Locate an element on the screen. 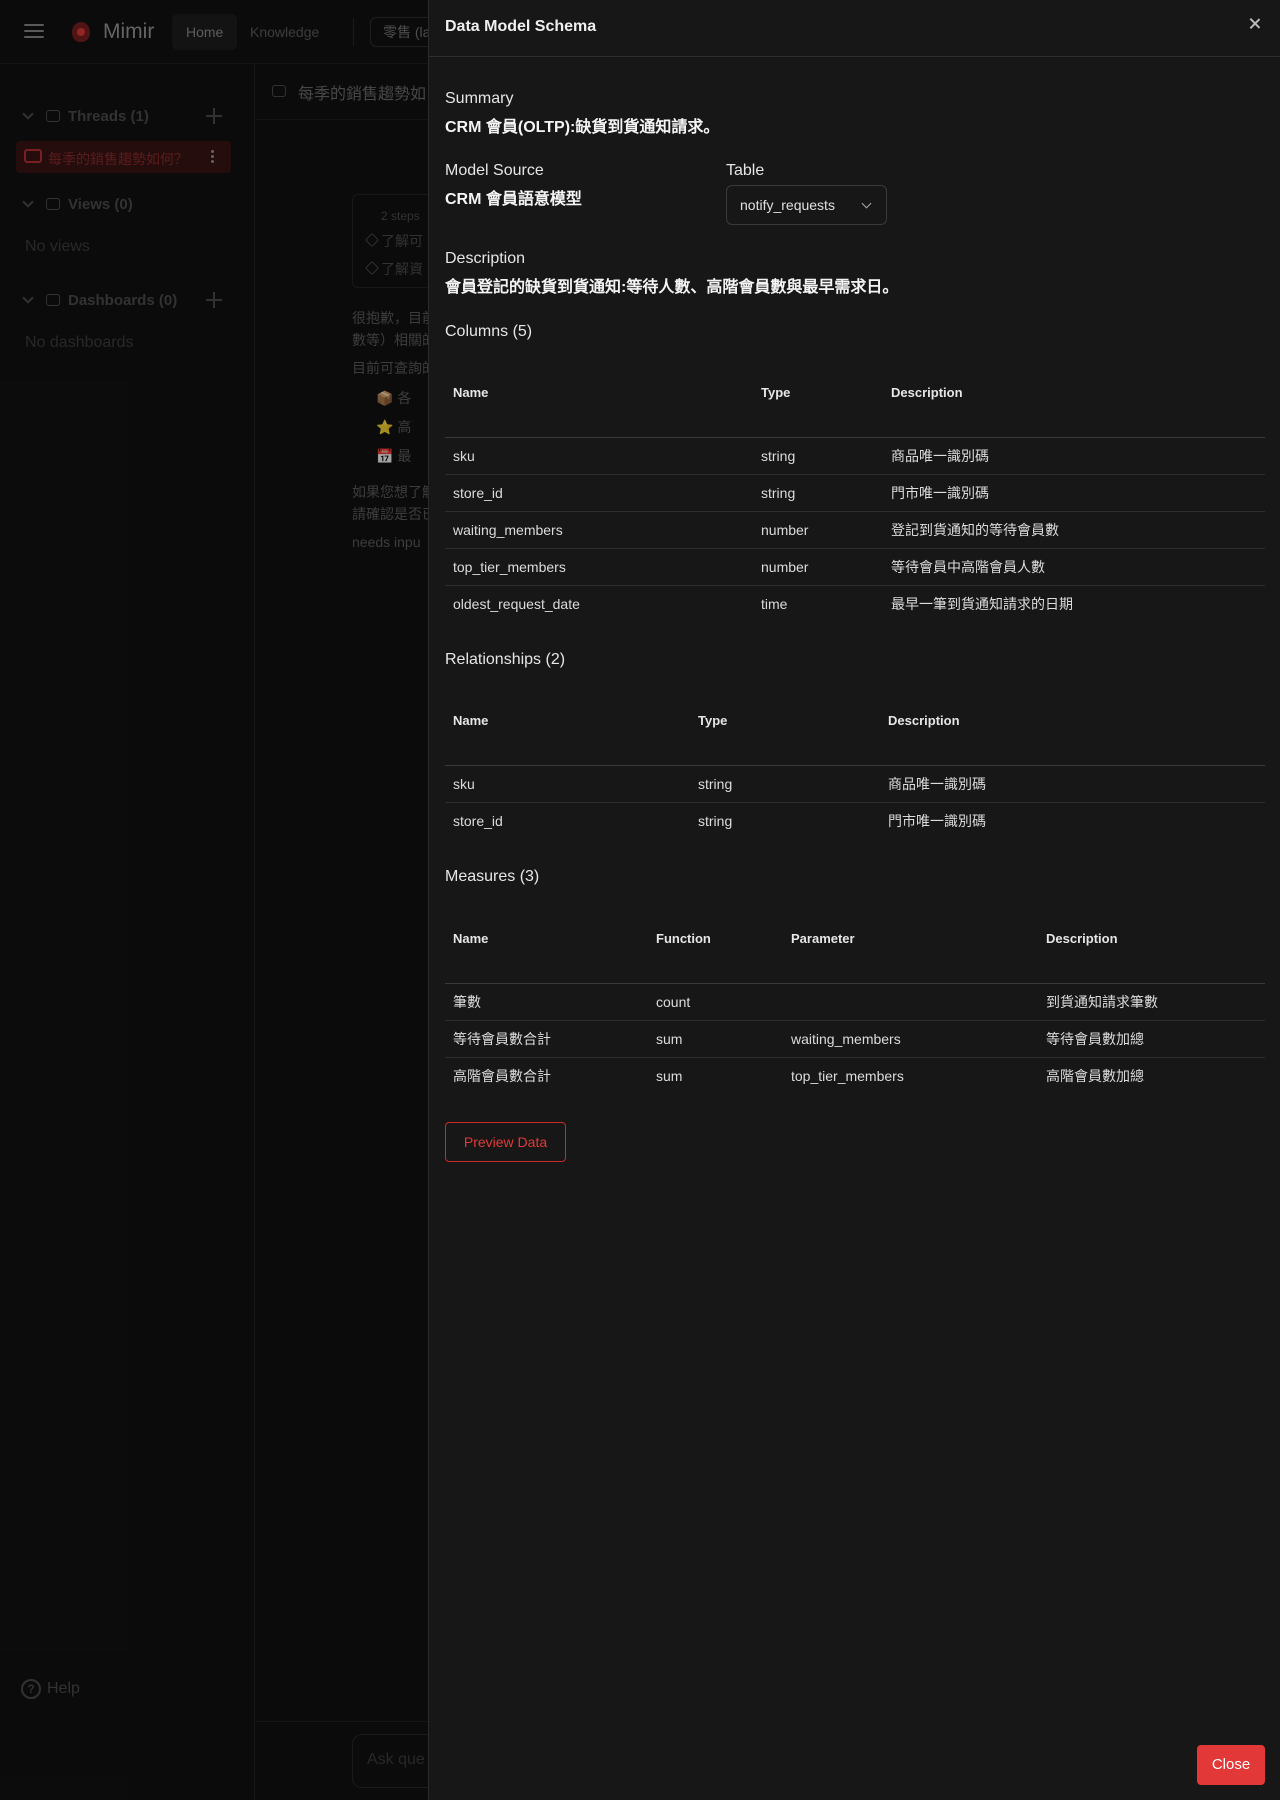 Image resolution: width=1280 pixels, height=1800 pixels. drawer-header: Data Model Schema is located at coordinates (854, 28).